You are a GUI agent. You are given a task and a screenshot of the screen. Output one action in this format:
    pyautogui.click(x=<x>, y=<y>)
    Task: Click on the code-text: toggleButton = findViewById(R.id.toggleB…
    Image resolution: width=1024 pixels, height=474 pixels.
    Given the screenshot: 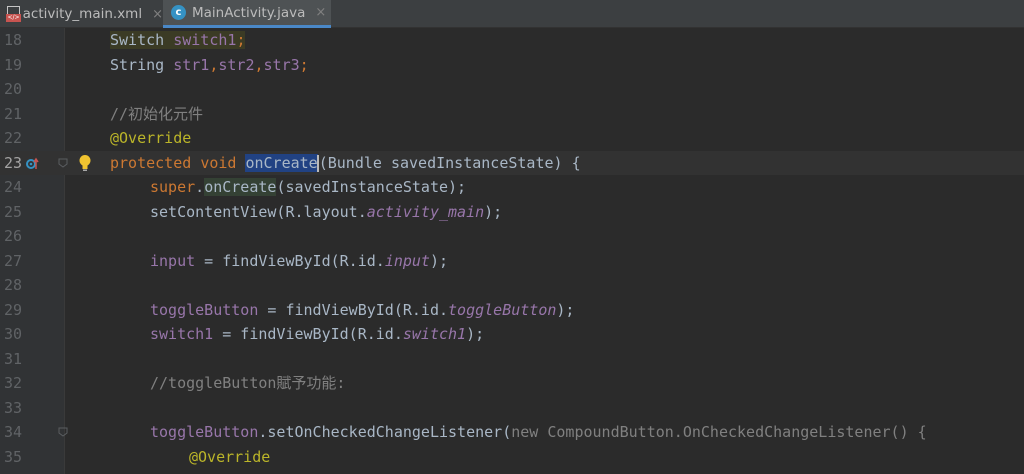 What is the action you would take?
    pyautogui.click(x=362, y=310)
    